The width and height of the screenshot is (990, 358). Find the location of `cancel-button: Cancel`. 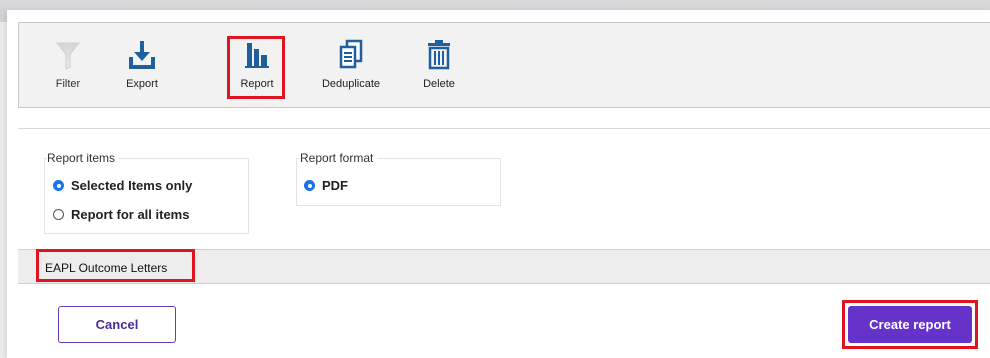

cancel-button: Cancel is located at coordinates (117, 324).